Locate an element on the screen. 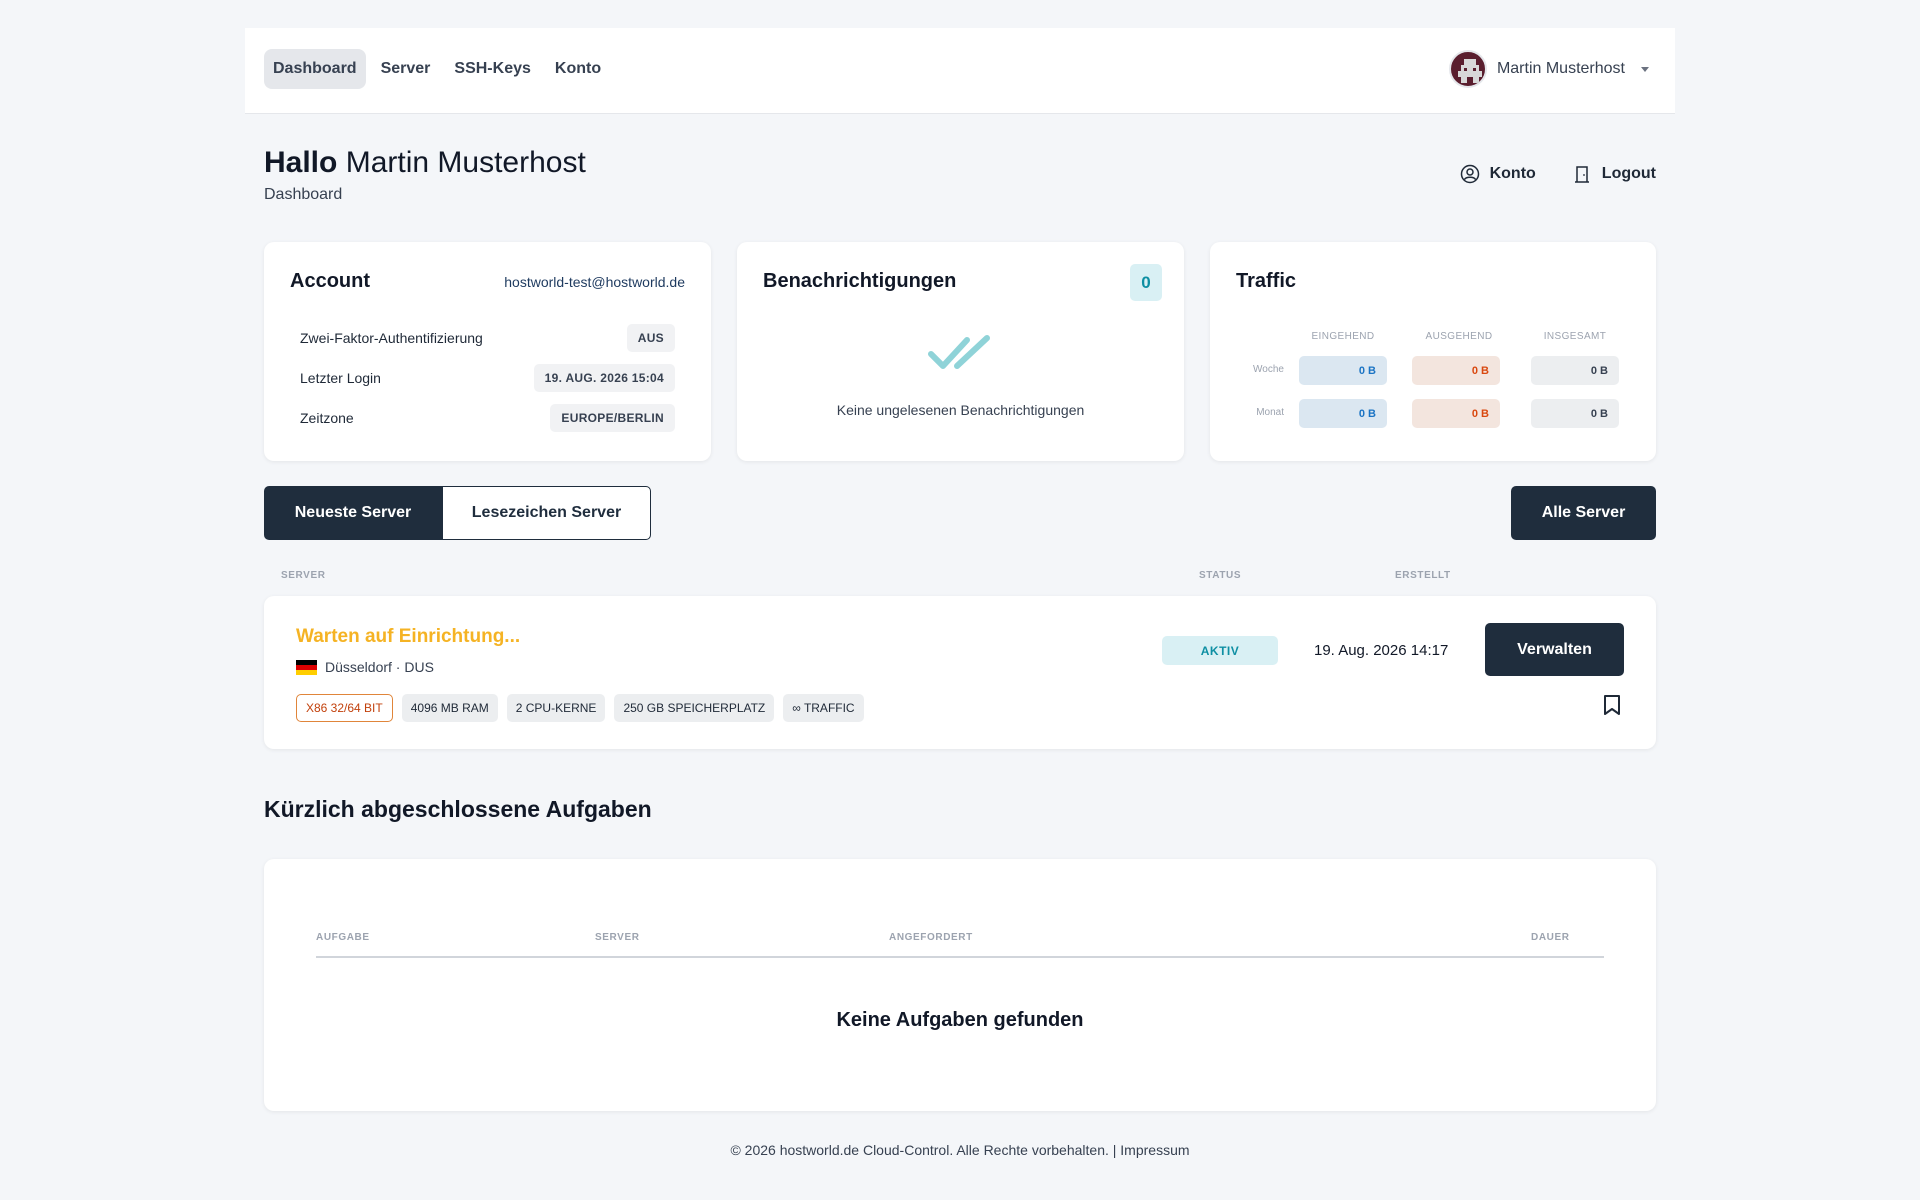 Image resolution: width=1920 pixels, height=1200 pixels. chevron-down-icon is located at coordinates (1645, 69).